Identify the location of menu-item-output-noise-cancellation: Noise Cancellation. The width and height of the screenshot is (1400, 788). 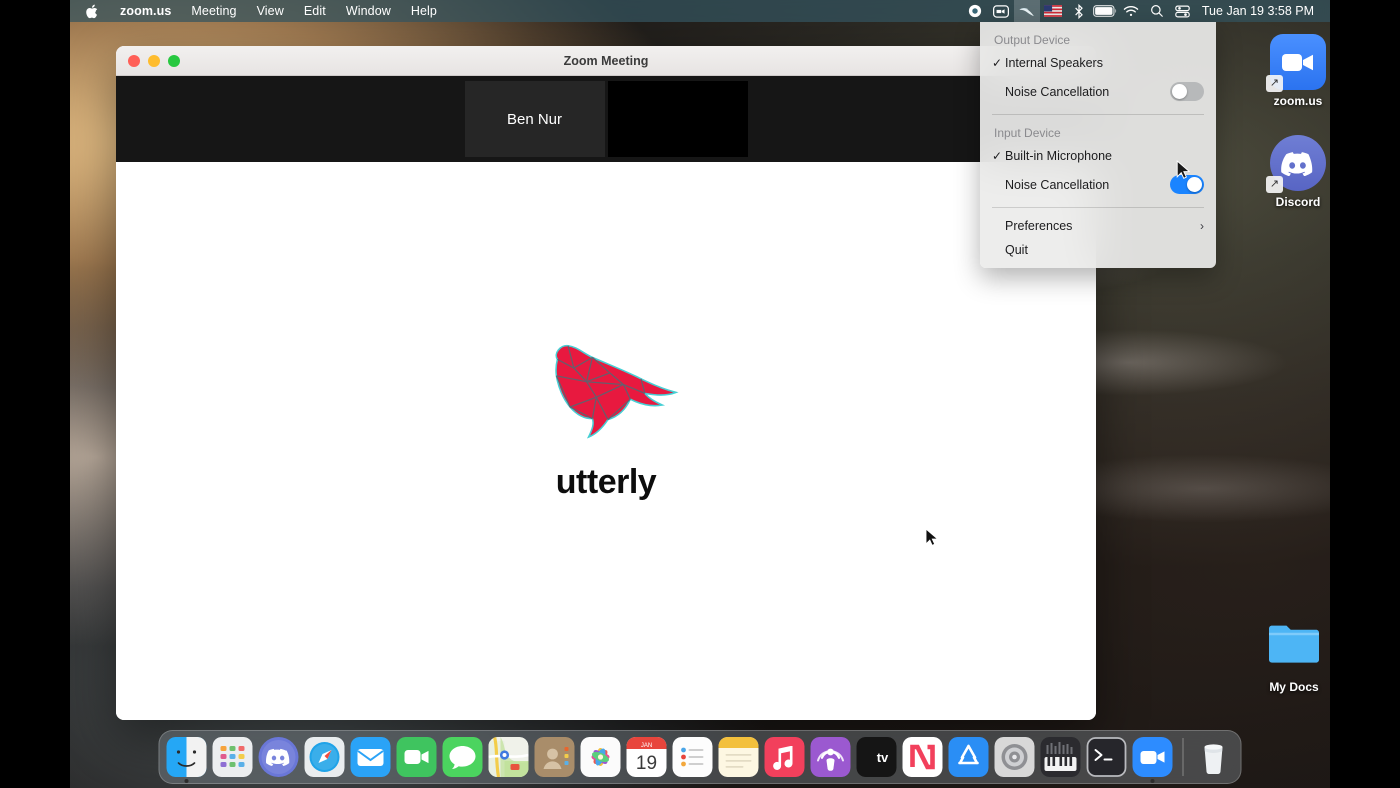
(1098, 91).